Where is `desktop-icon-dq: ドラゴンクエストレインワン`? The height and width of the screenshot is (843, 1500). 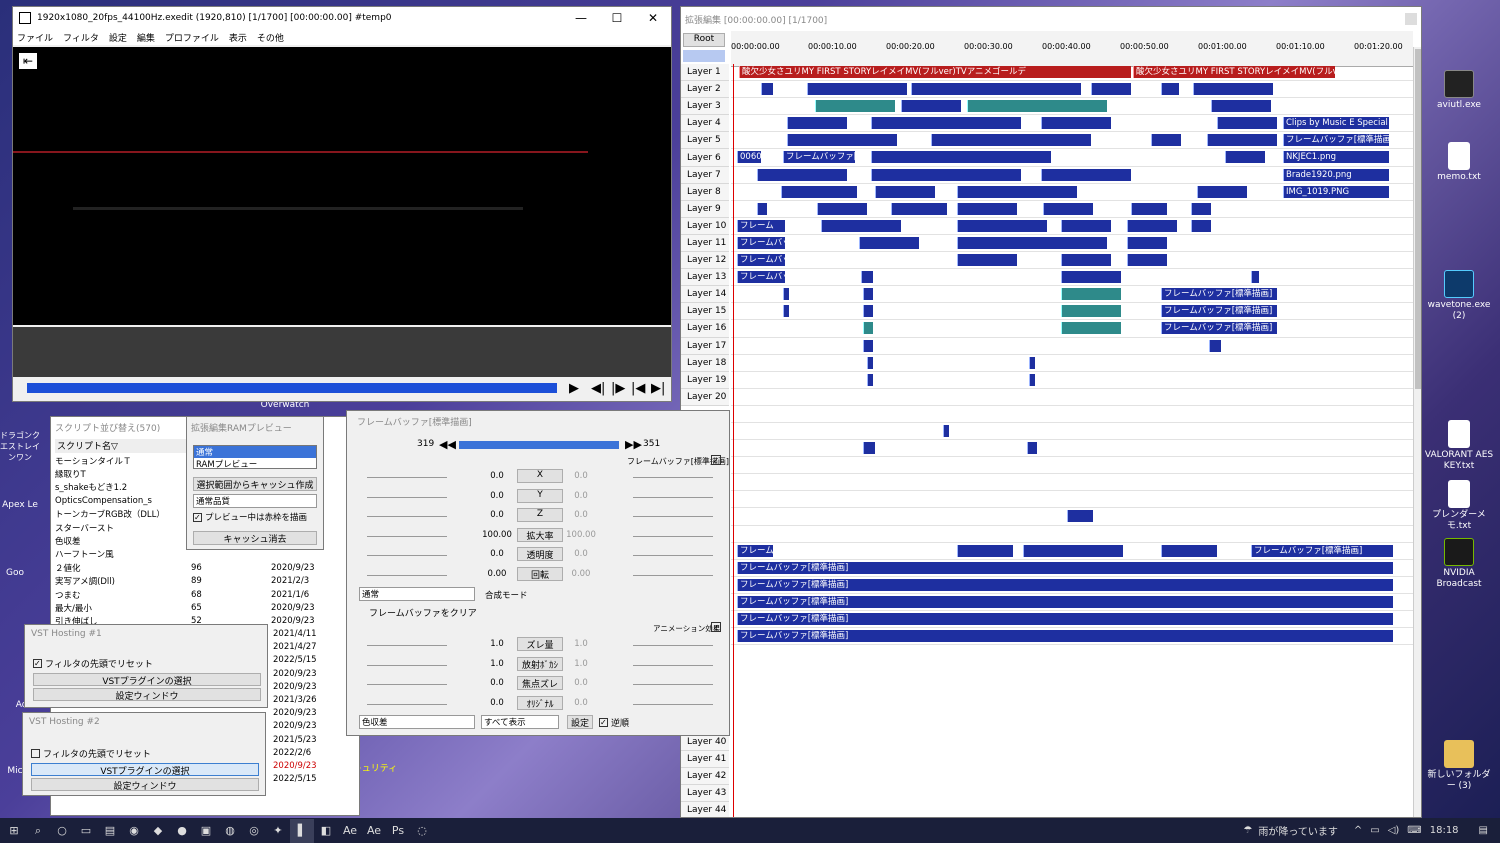 desktop-icon-dq: ドラゴンクエストレインワン is located at coordinates (20, 446).